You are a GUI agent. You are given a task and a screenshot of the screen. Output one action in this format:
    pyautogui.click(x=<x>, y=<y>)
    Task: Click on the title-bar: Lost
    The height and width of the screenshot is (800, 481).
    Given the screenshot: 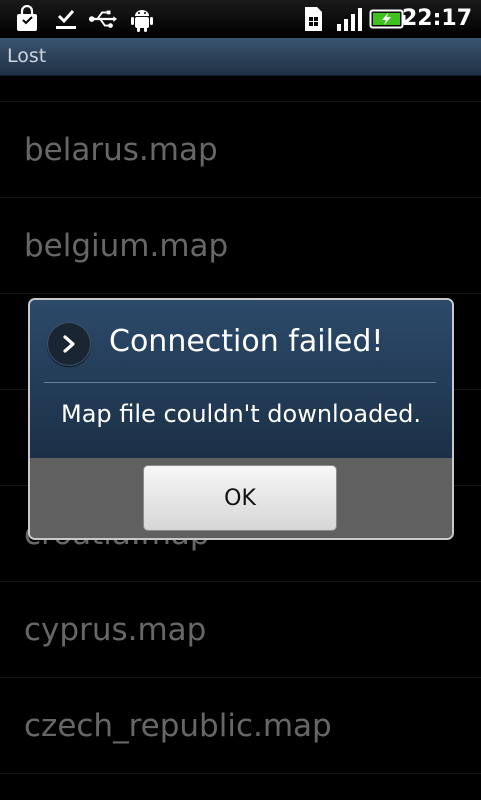 What is the action you would take?
    pyautogui.click(x=240, y=57)
    